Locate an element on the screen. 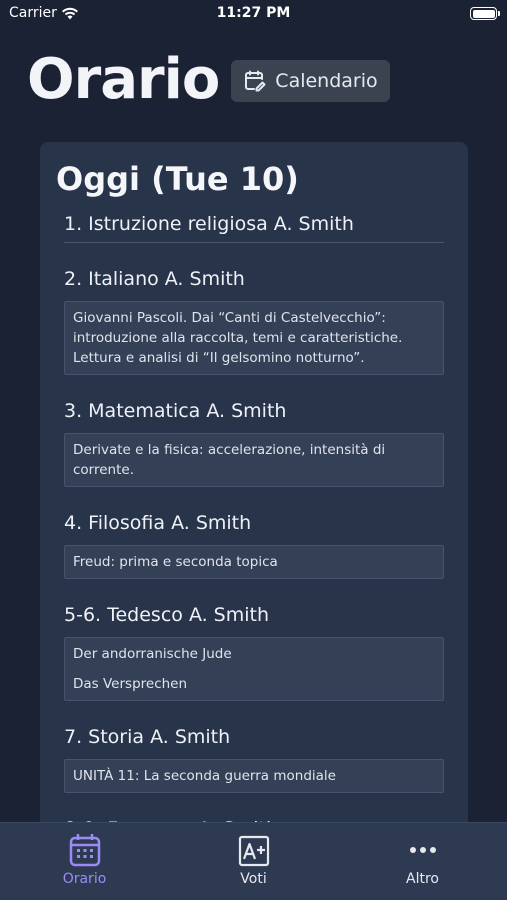  calendar-button-label: Calendario is located at coordinates (326, 81).